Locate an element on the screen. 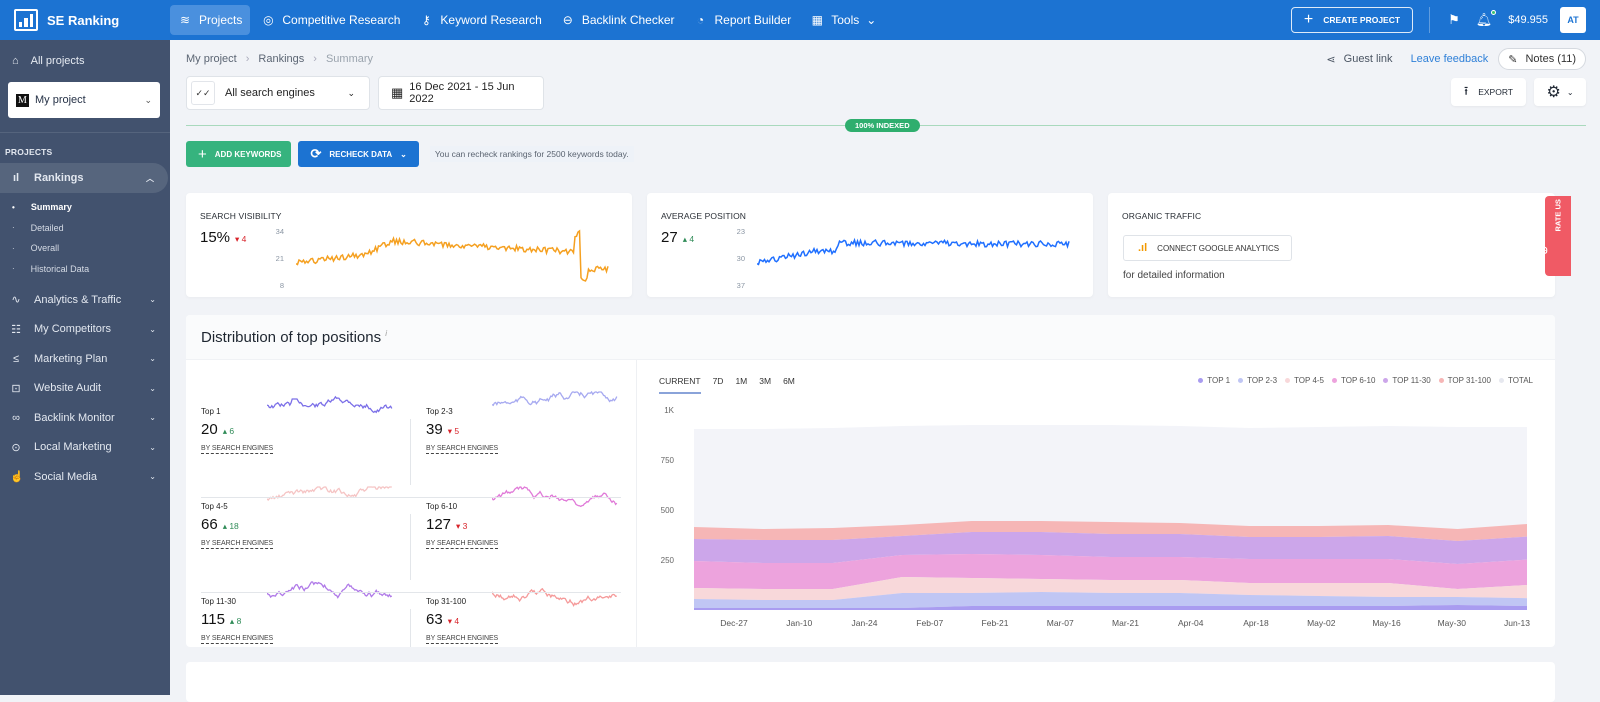 Image resolution: width=1600 pixels, height=702 pixels. sidebar-item-website-audit: ⊡ Website Audit ⌄ is located at coordinates (85, 389).